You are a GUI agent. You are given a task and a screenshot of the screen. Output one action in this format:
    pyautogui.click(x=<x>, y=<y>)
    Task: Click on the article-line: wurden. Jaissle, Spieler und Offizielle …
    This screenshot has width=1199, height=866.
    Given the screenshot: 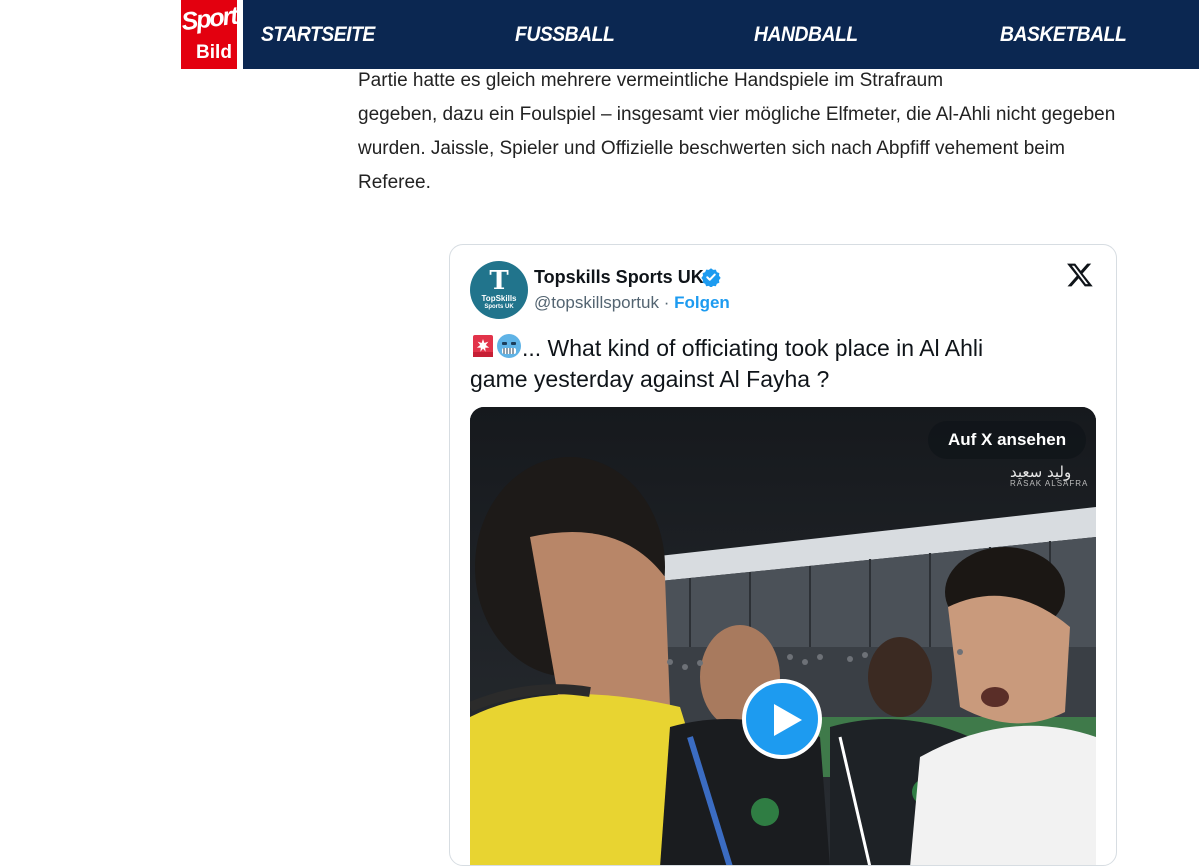 What is the action you would take?
    pyautogui.click(x=711, y=148)
    